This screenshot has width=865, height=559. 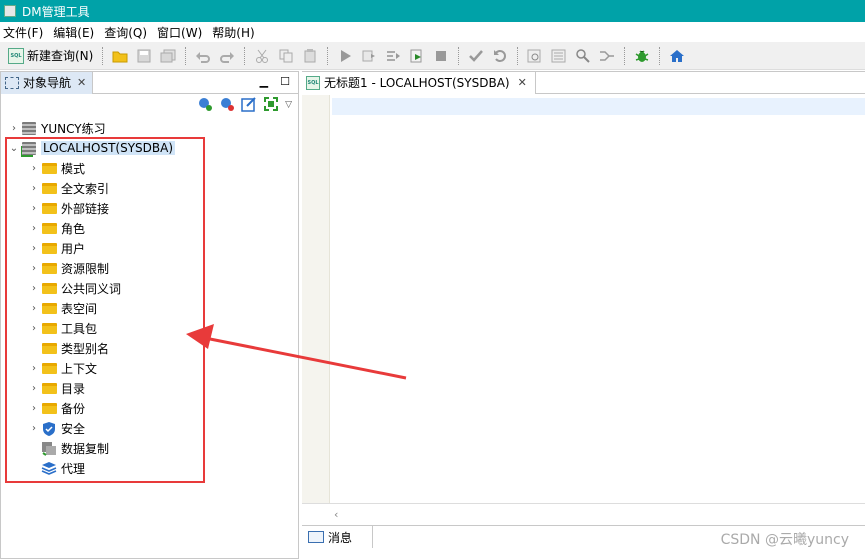 I want to click on app-icon, so click(x=10, y=11).